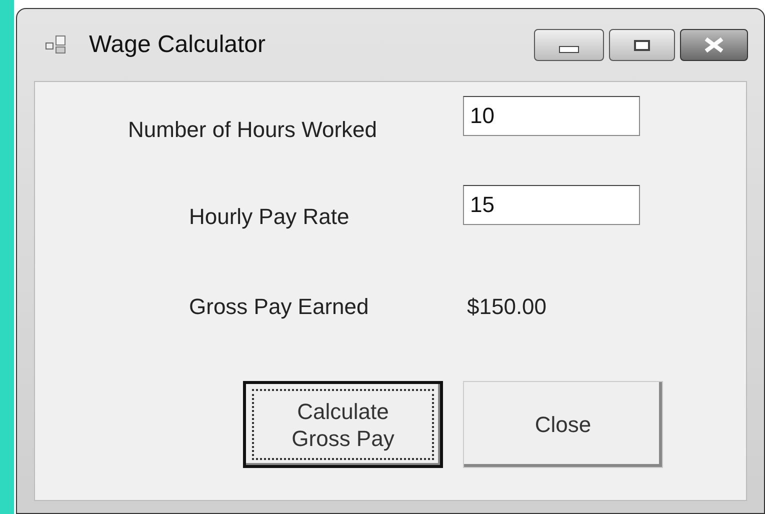  What do you see at coordinates (269, 216) in the screenshot?
I see `field-label: Hourly Pay Rate` at bounding box center [269, 216].